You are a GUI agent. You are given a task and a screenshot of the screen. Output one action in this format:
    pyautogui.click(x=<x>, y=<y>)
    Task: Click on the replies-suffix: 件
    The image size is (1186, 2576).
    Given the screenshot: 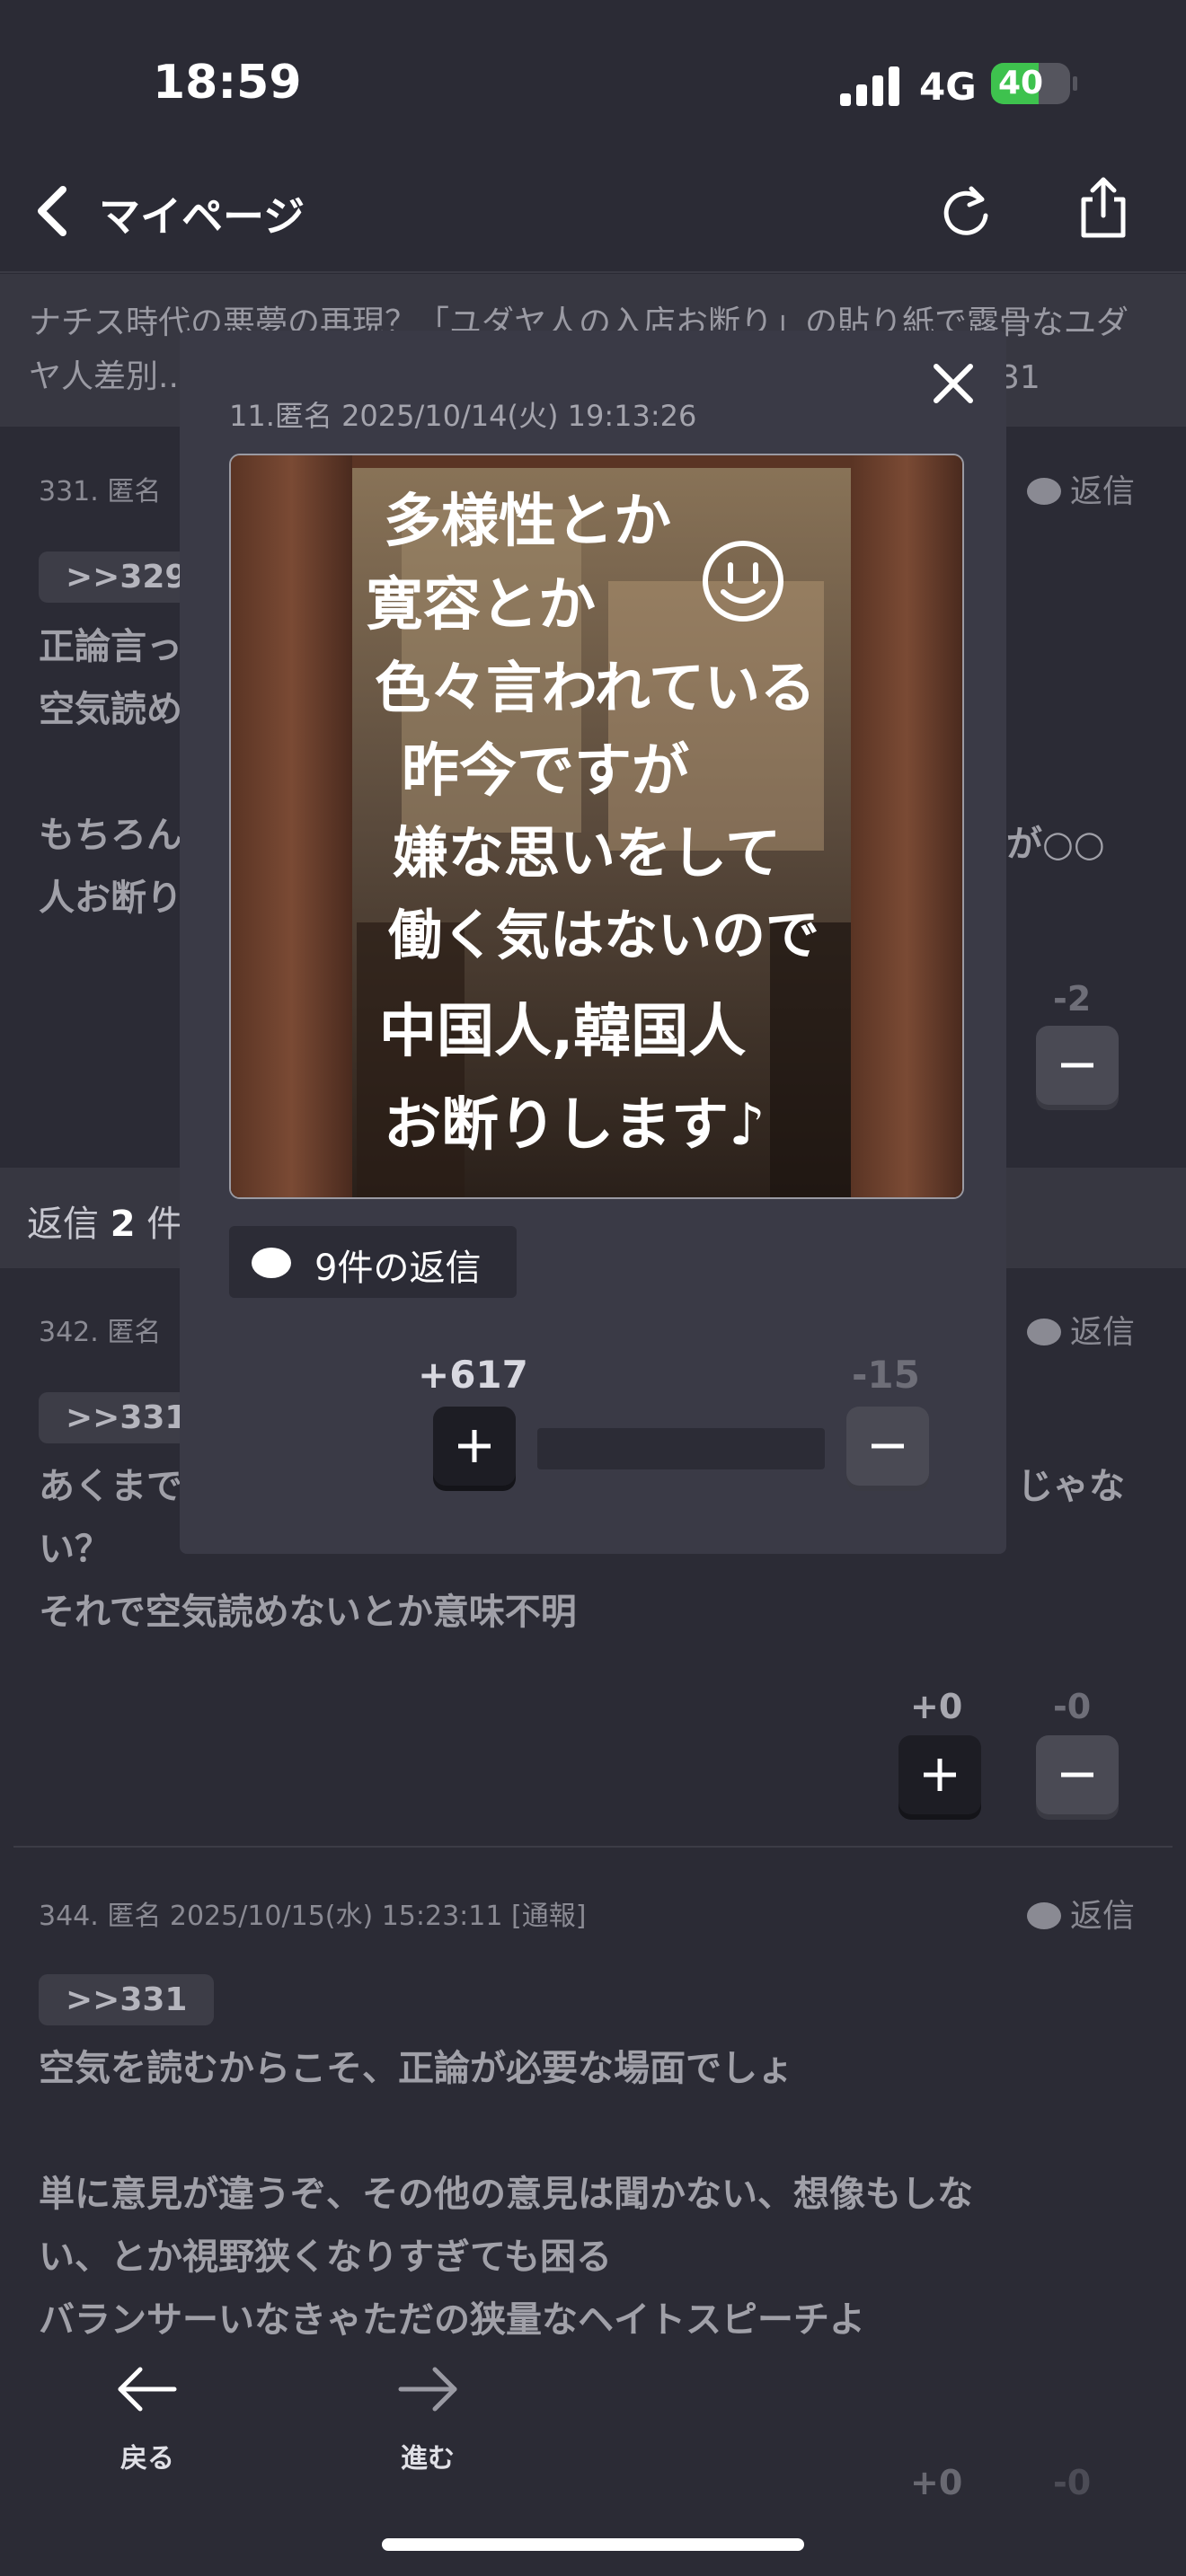 What is the action you would take?
    pyautogui.click(x=159, y=1224)
    